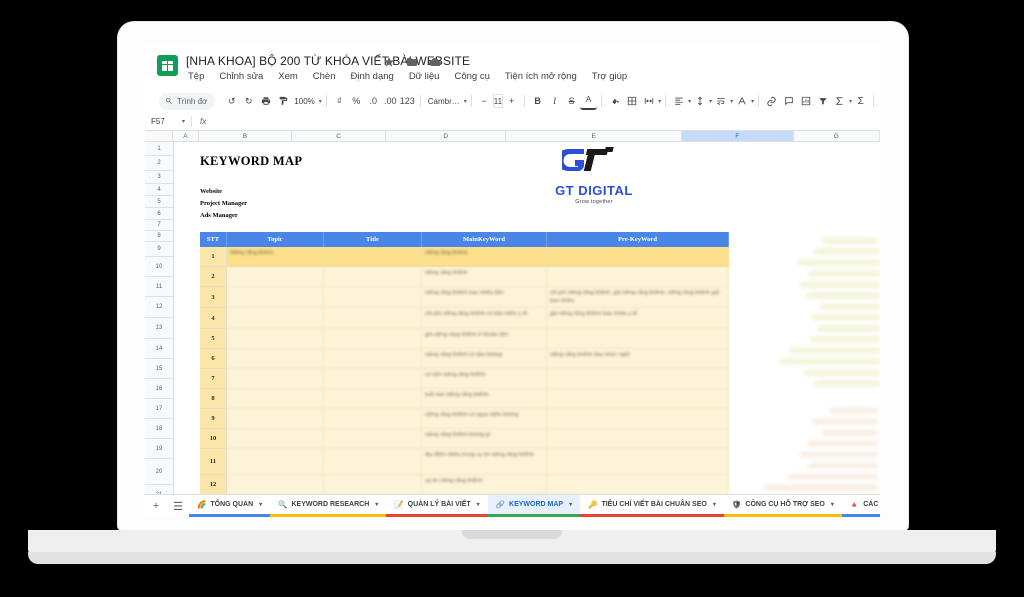 This screenshot has width=1024, height=597. I want to click on column-header-b: B, so click(245, 136).